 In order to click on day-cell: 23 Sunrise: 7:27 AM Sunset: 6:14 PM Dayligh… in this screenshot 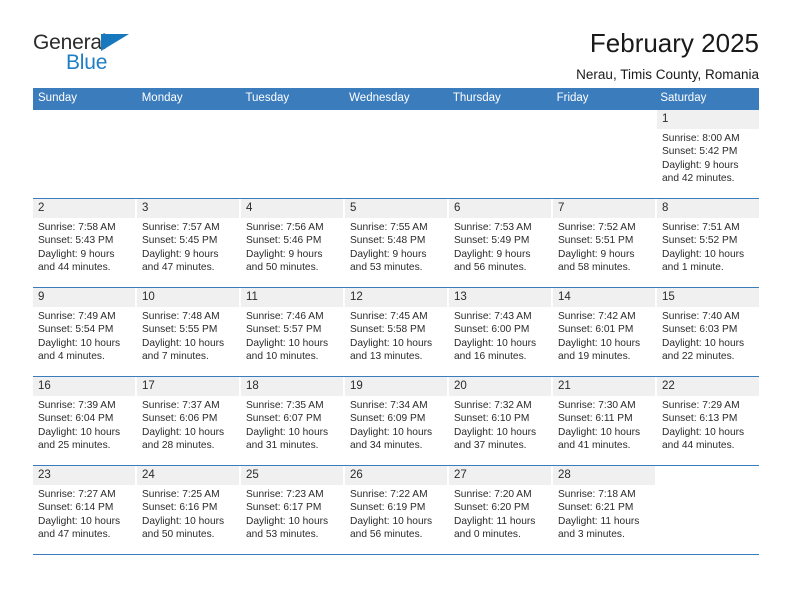, I will do `click(84, 510)`.